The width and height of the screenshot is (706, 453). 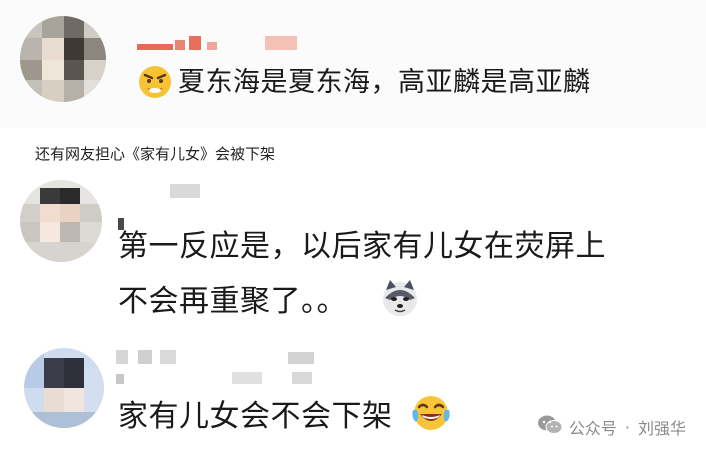 I want to click on comment-text-line-1: 第一反应是，以后家有儿女在荧屏上, so click(x=362, y=246).